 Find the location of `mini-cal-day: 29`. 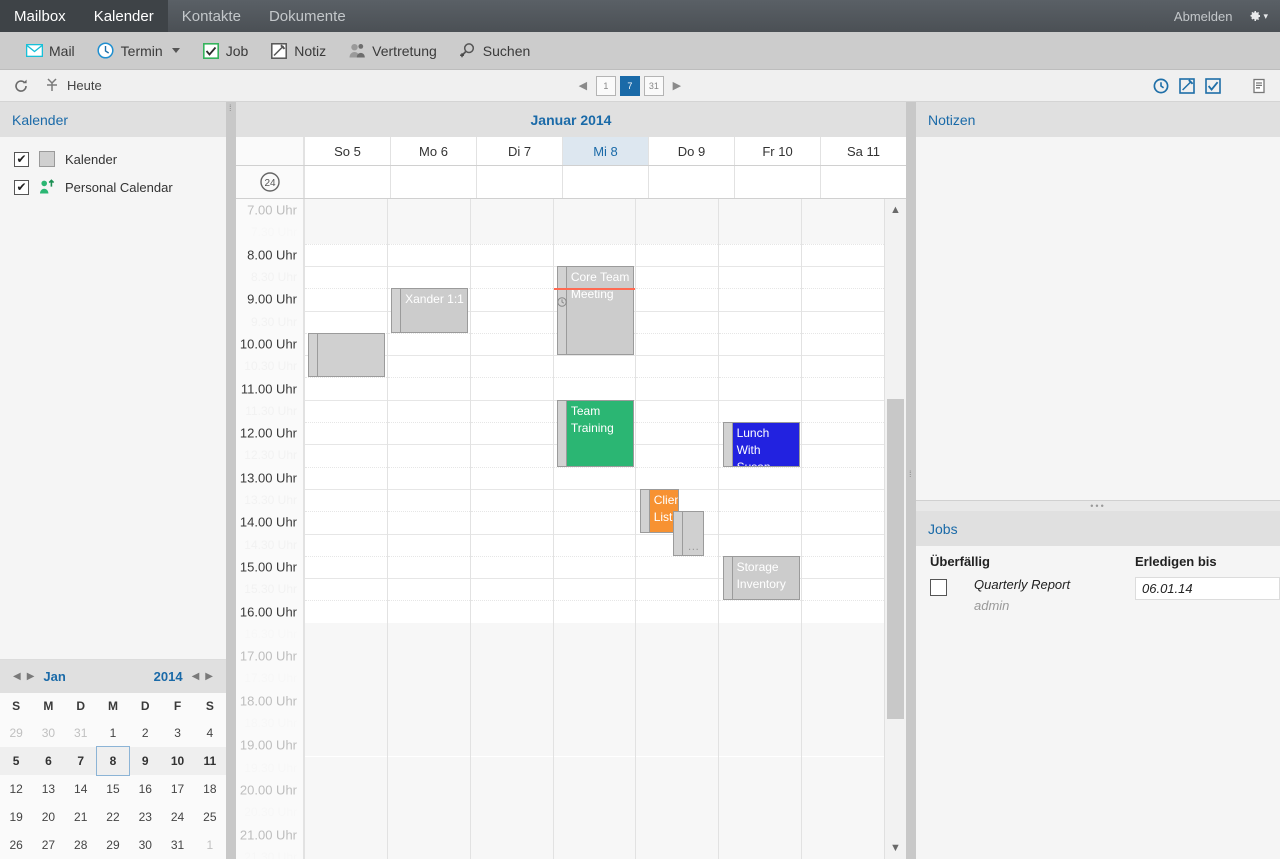

mini-cal-day: 29 is located at coordinates (113, 845).